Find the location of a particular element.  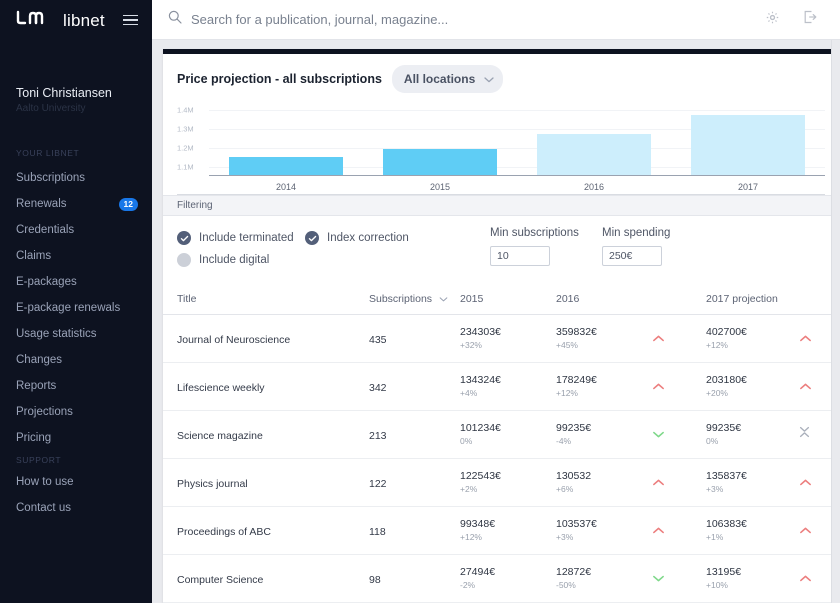

chart-bar-2016 is located at coordinates (594, 155).